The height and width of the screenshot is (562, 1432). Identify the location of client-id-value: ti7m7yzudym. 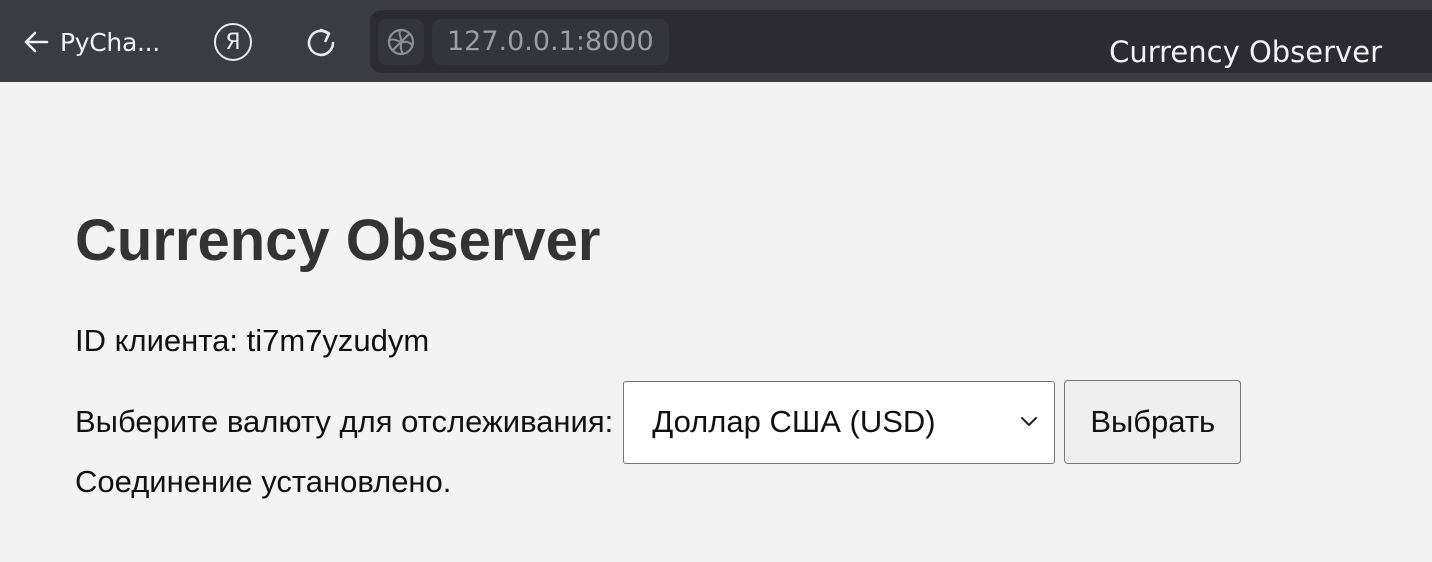
(338, 340).